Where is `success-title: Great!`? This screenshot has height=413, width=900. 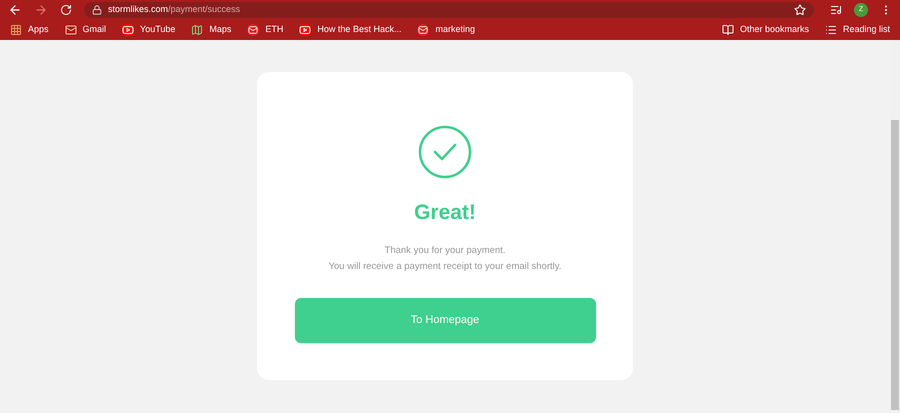
success-title: Great! is located at coordinates (445, 213).